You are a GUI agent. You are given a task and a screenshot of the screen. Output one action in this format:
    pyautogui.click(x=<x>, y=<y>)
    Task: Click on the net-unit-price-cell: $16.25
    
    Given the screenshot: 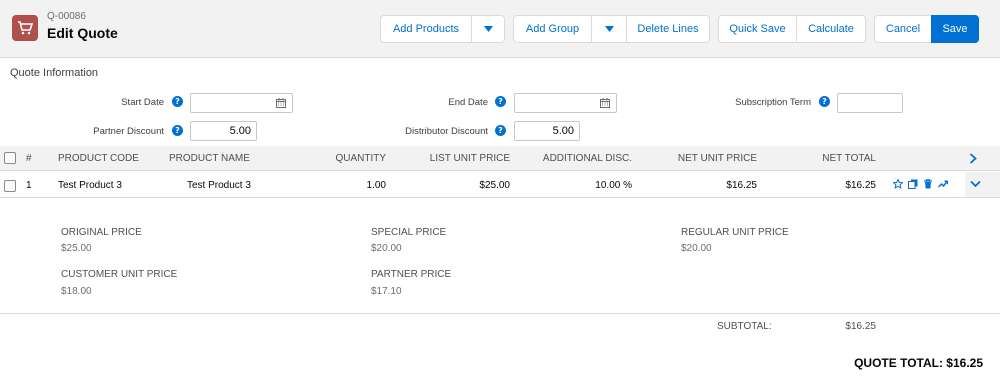 What is the action you would take?
    pyautogui.click(x=741, y=185)
    